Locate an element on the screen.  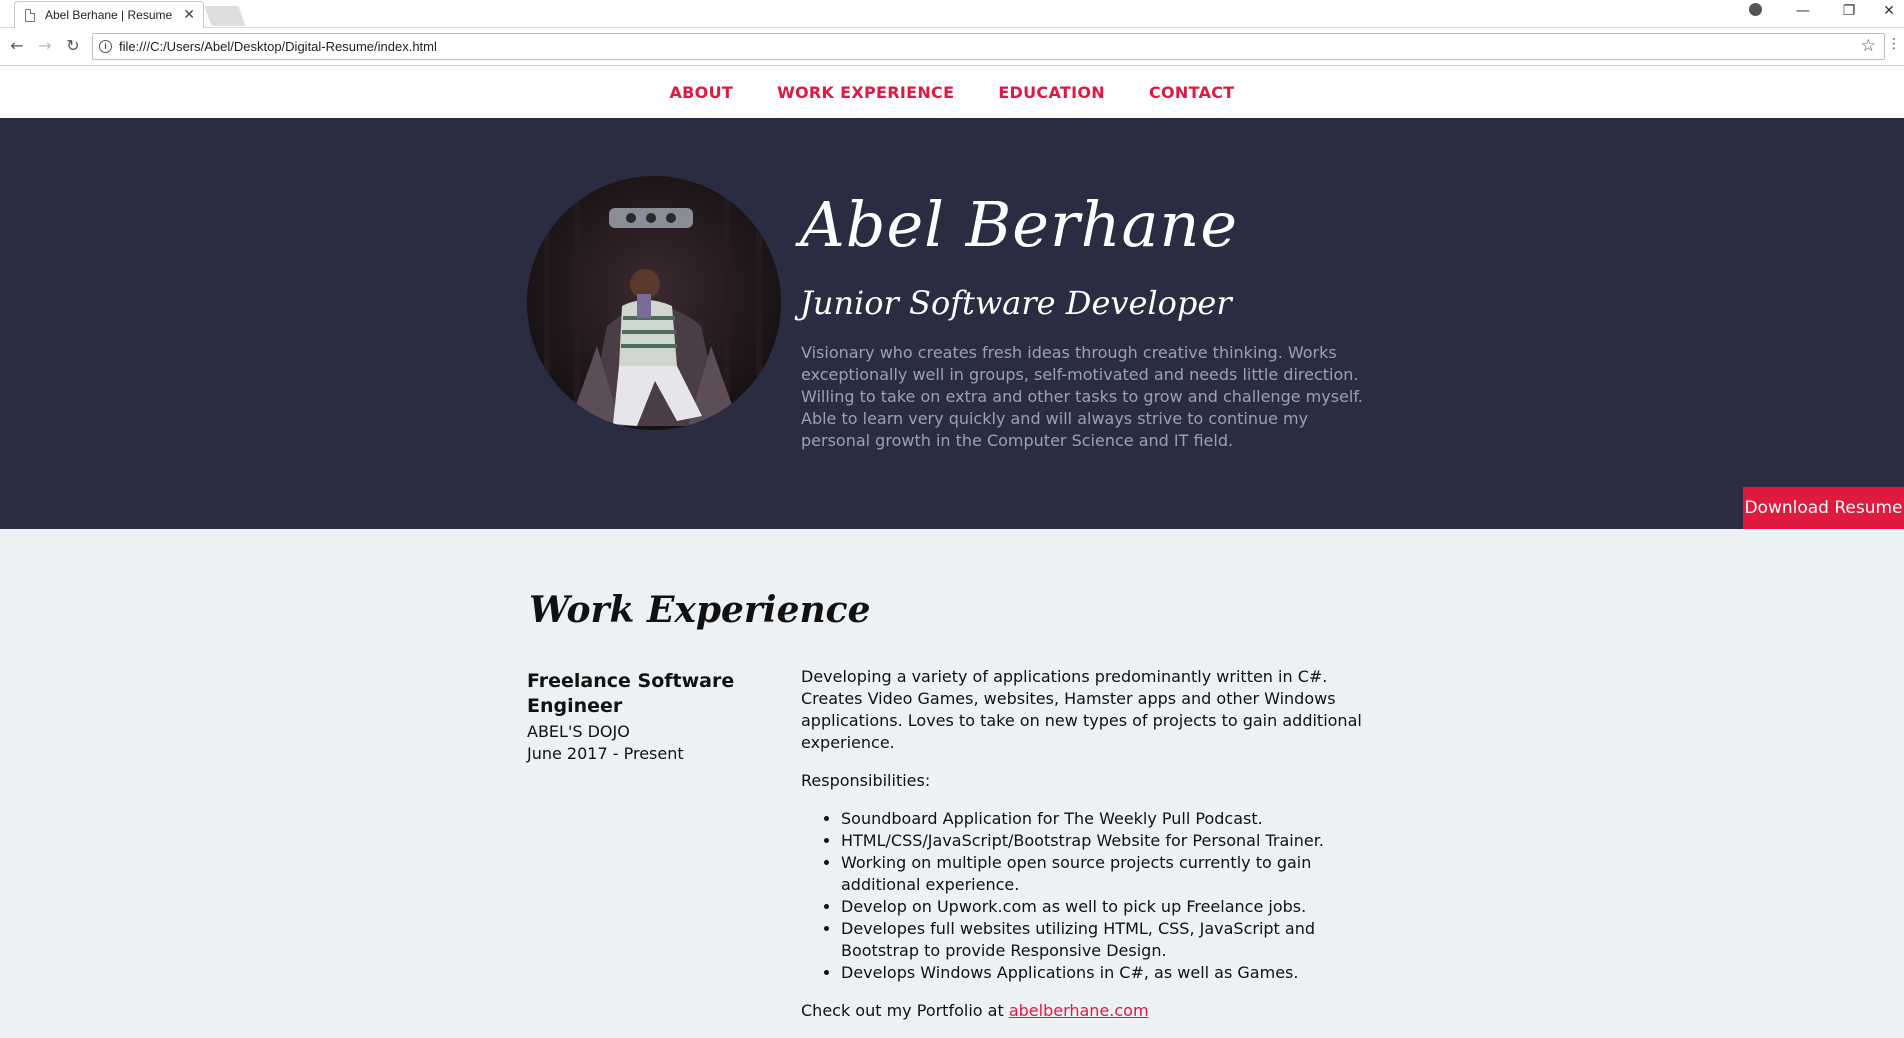
site-nav: ABOUT WORK EXPERIENCE EDUCATION CONTACT is located at coordinates (952, 92).